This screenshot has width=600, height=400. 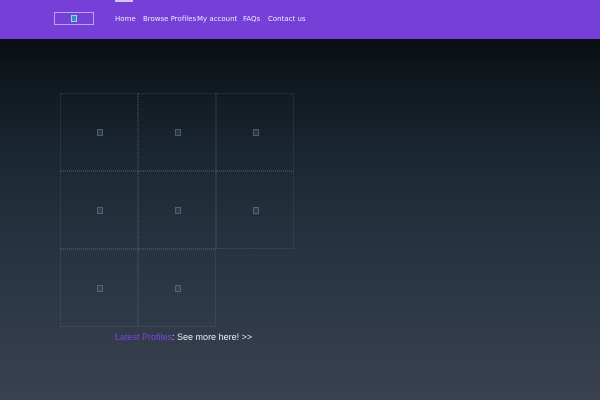 I want to click on nav-my-account: My account, so click(x=217, y=19).